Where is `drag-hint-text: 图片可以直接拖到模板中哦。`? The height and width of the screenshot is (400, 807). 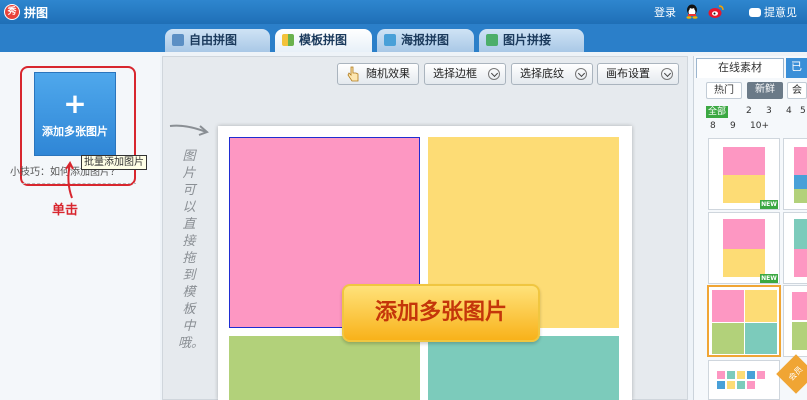 drag-hint-text: 图片可以直接拖到模板中哦。 is located at coordinates (191, 250).